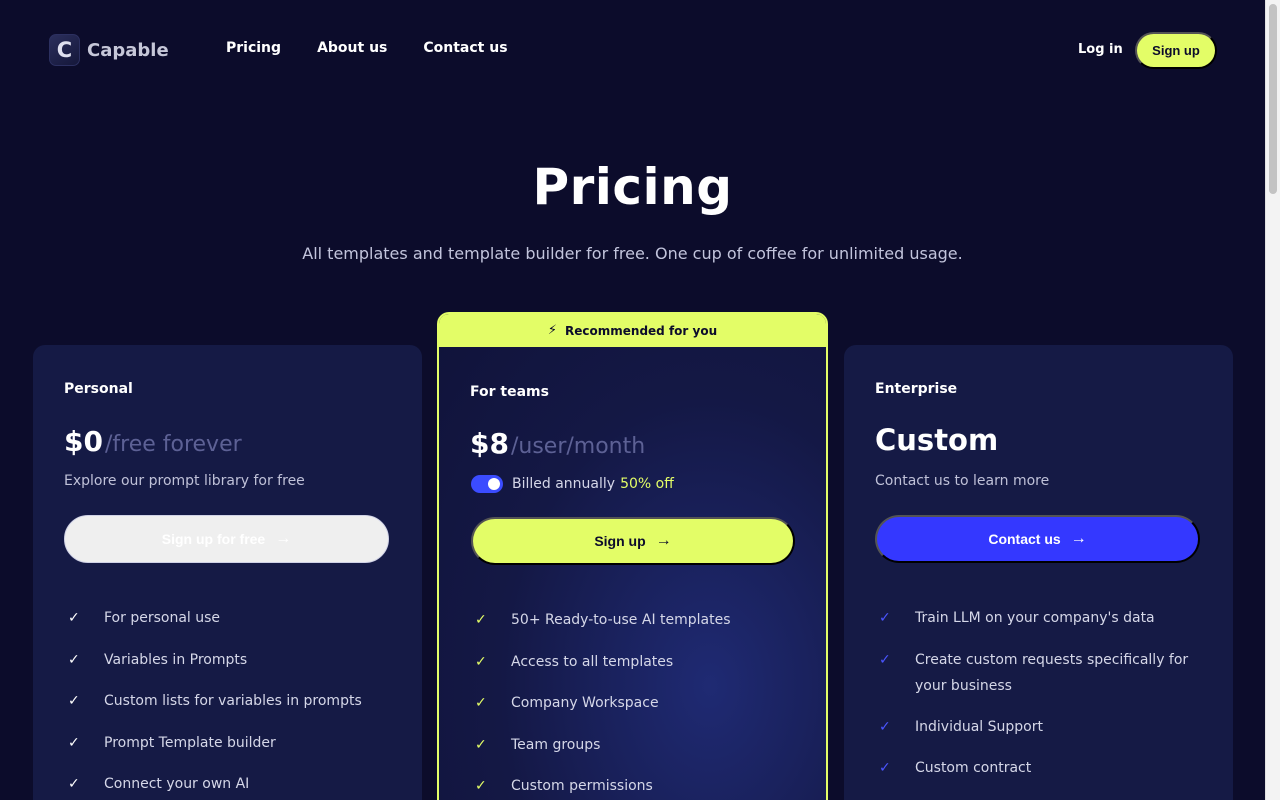  I want to click on feature-text: Custom contract, so click(973, 768).